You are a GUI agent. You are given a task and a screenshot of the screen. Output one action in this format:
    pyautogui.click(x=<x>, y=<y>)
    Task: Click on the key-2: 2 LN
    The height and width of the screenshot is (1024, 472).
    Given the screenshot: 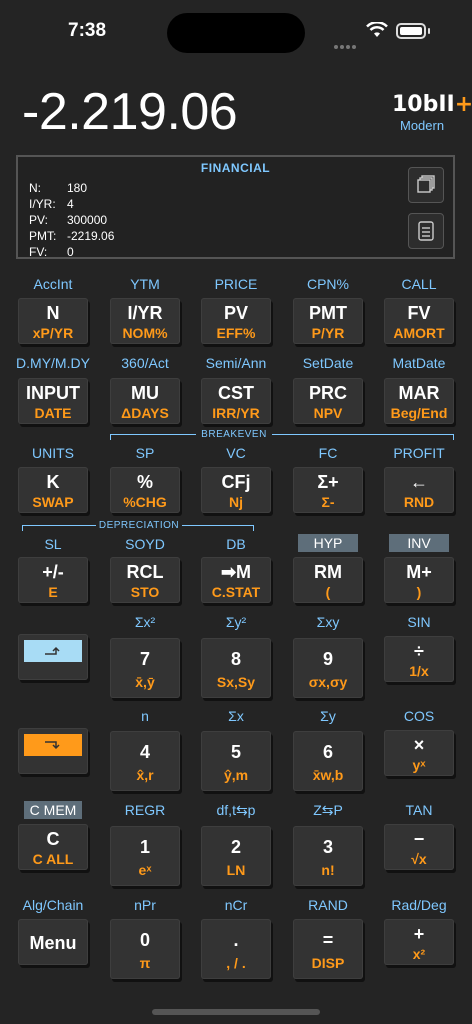 What is the action you would take?
    pyautogui.click(x=236, y=856)
    